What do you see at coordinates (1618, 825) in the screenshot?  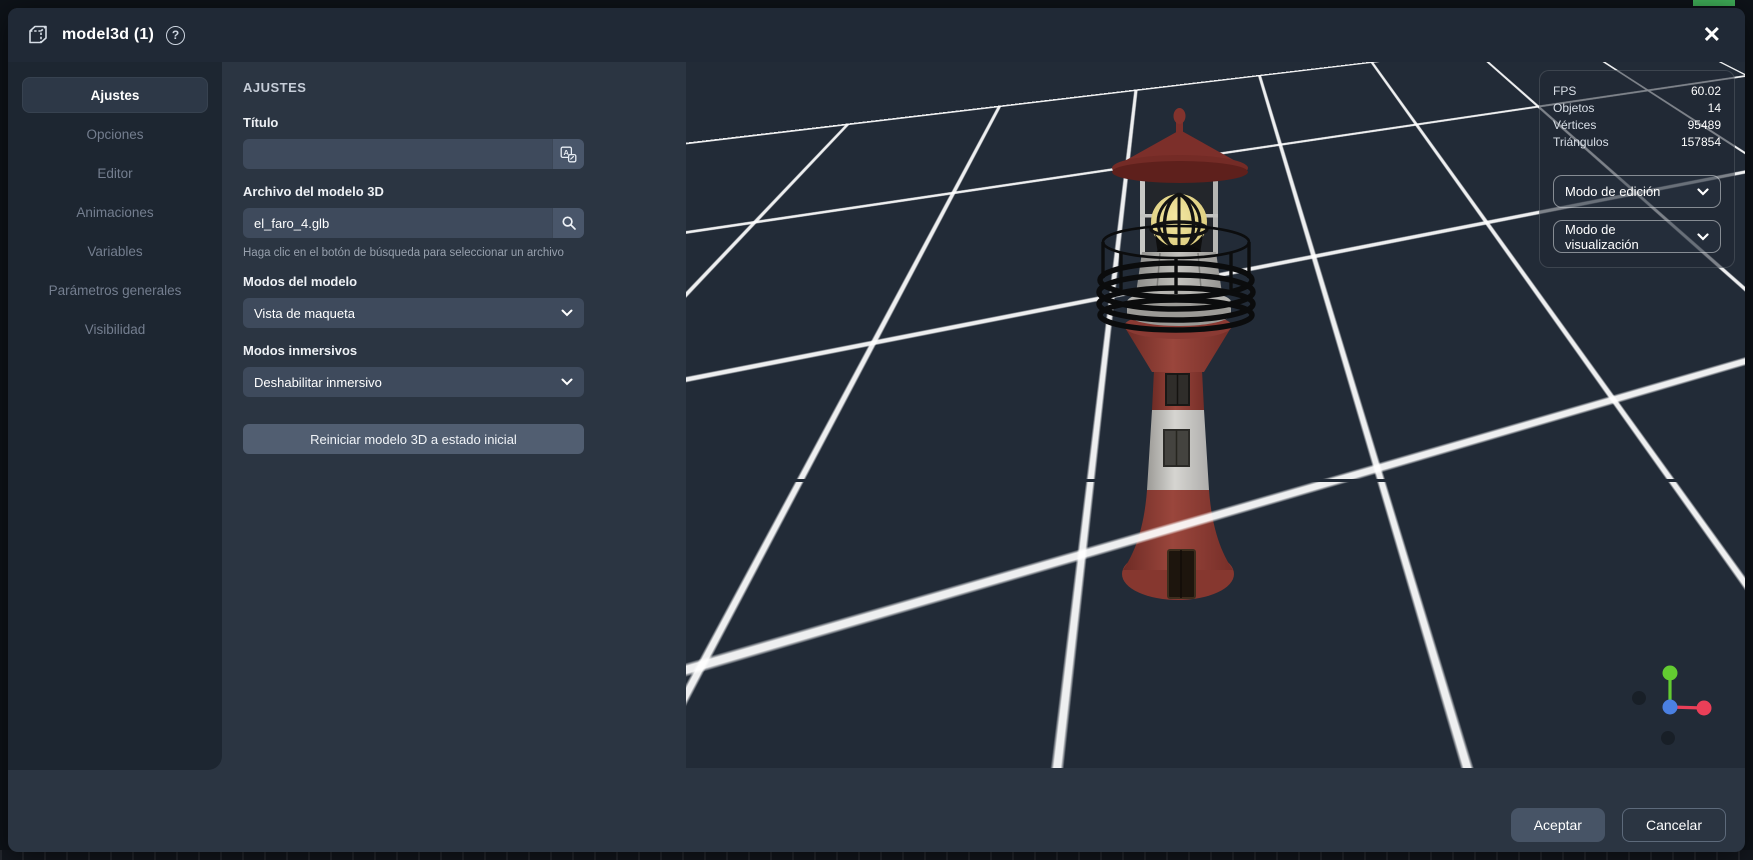 I see `dialog-footer: Aceptar Cancelar` at bounding box center [1618, 825].